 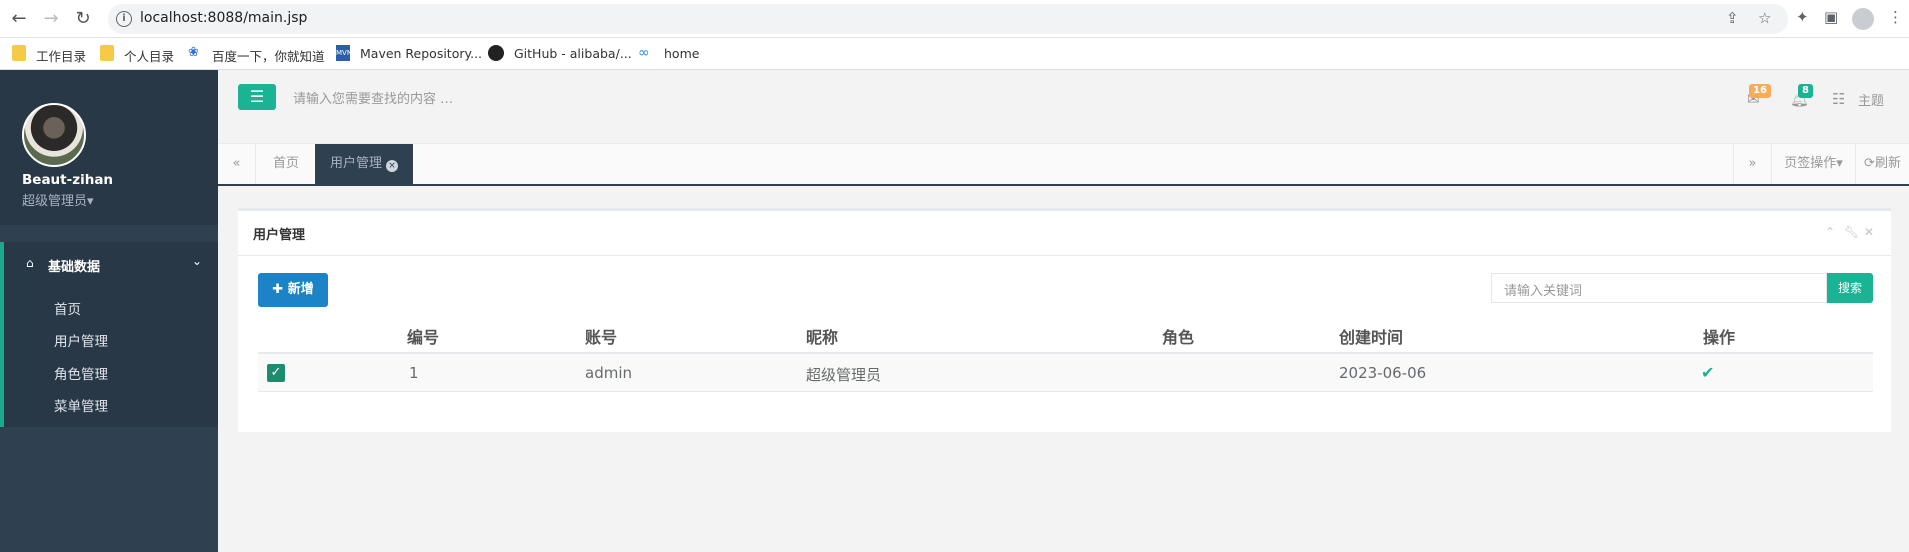 What do you see at coordinates (124, 19) in the screenshot?
I see `site-info-icon: i` at bounding box center [124, 19].